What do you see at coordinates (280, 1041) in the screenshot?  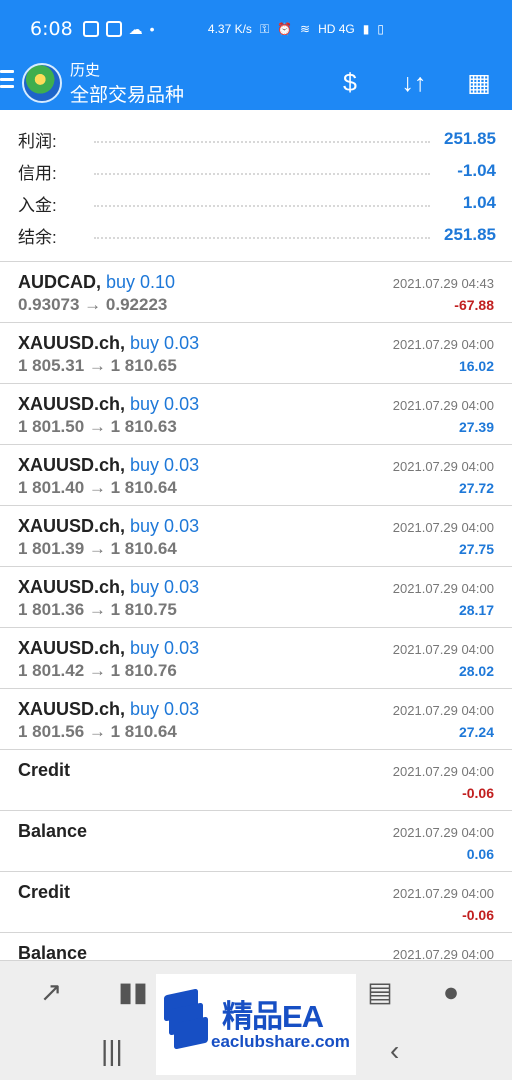 I see `watermark-domain: eaclubshare.com` at bounding box center [280, 1041].